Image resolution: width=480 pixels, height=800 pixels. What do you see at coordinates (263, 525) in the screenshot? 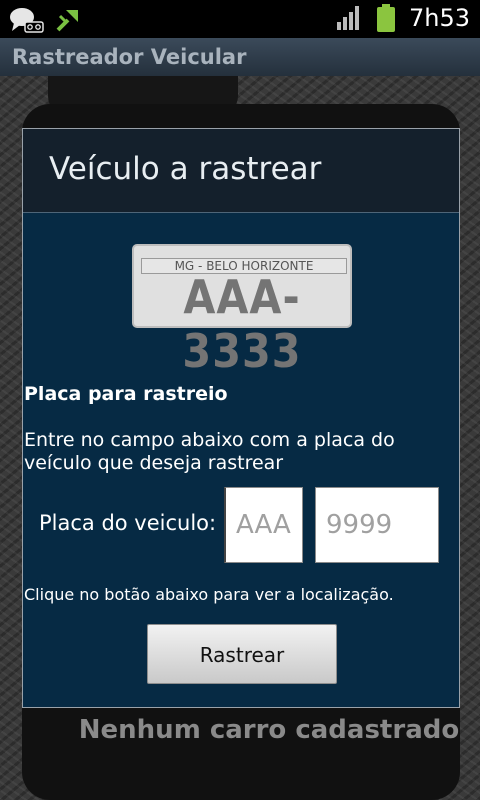
I see `plate-letters-input` at bounding box center [263, 525].